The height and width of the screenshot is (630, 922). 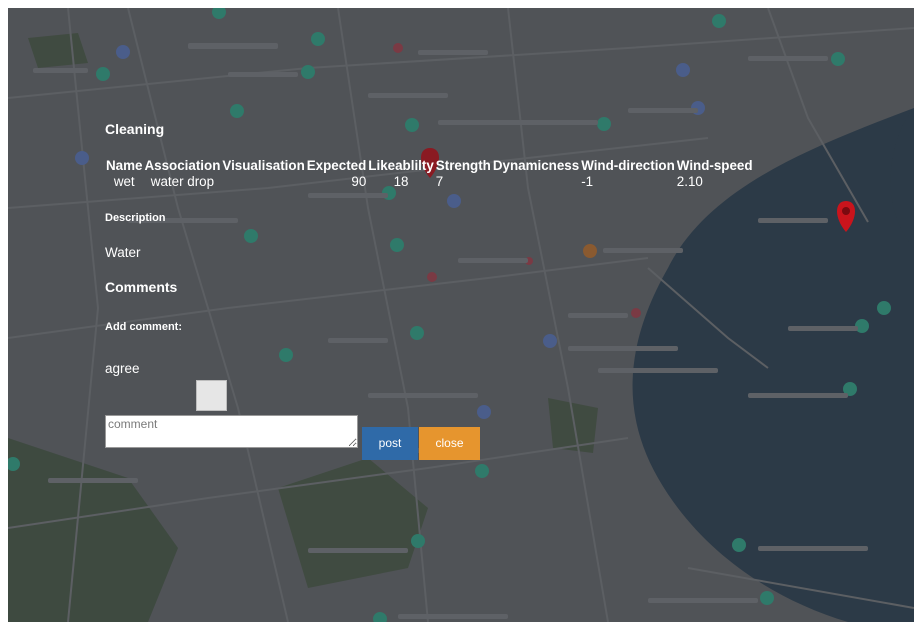 I want to click on table-cell: 18, so click(x=401, y=181).